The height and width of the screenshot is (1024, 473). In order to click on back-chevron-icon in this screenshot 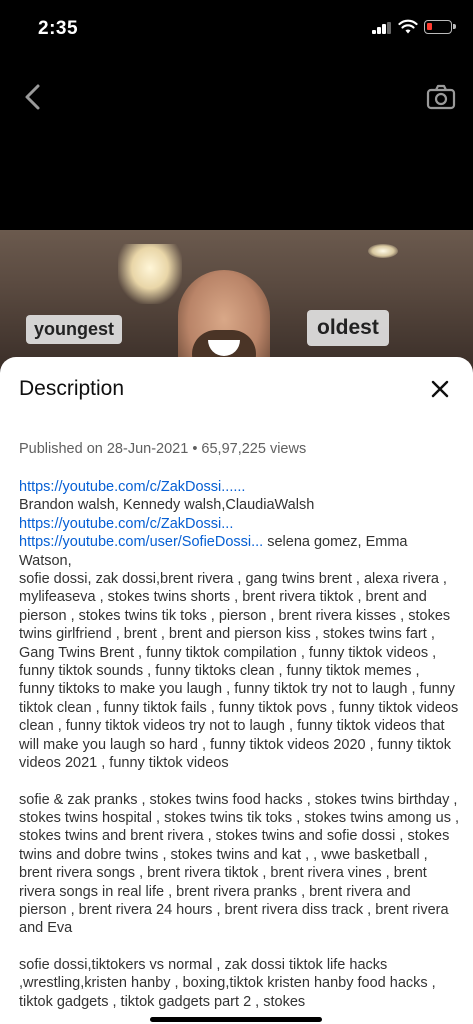, I will do `click(33, 97)`.